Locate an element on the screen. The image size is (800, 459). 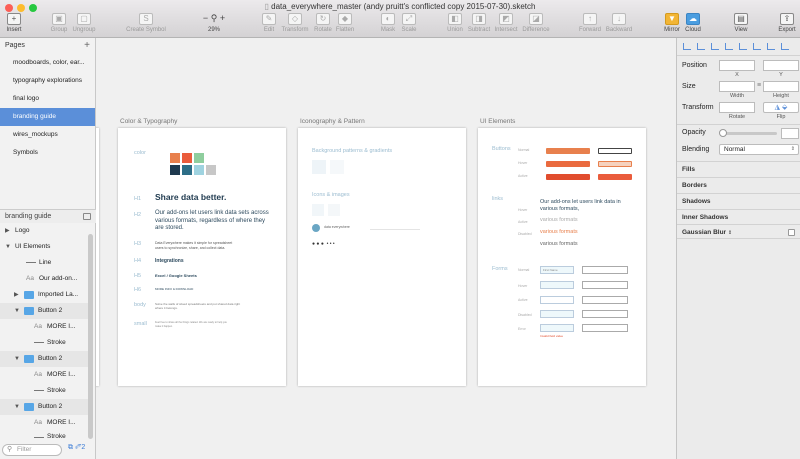
inner-shadows-section: Inner Shadows is located at coordinates (738, 216).